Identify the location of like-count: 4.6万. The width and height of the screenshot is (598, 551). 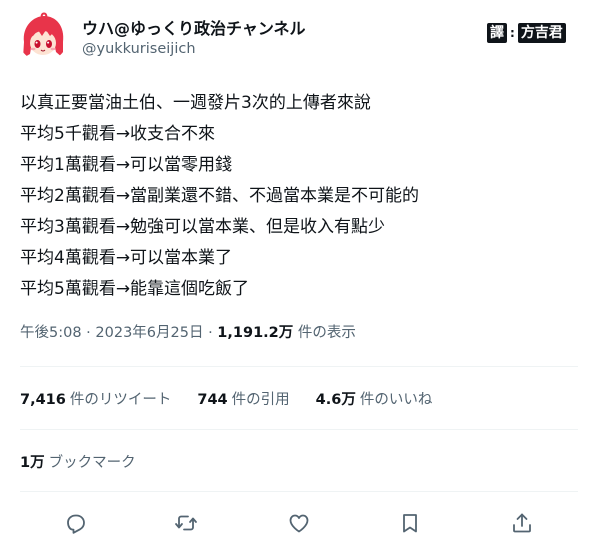
(335, 400).